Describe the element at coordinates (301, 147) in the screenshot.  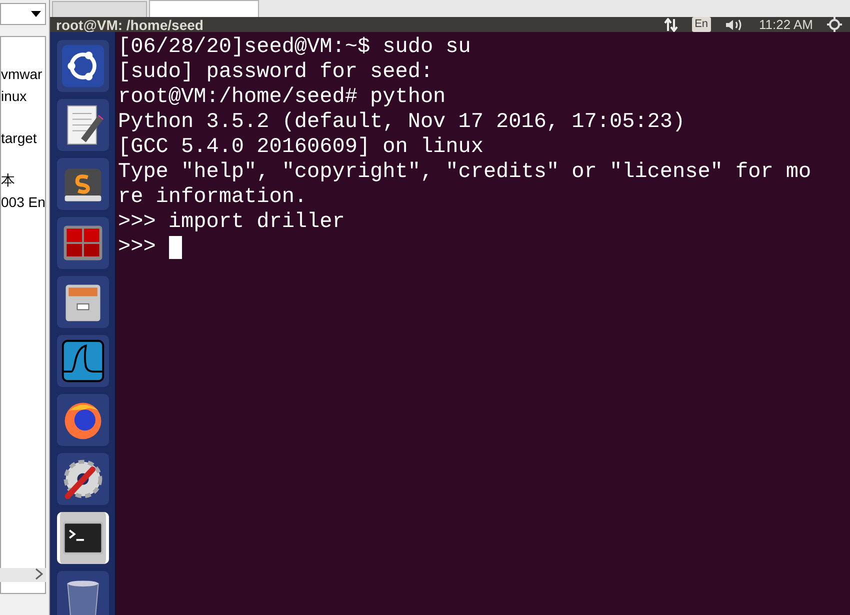
I see `terminal-line: [GCC 5.4.0 20160609] on linux` at that location.